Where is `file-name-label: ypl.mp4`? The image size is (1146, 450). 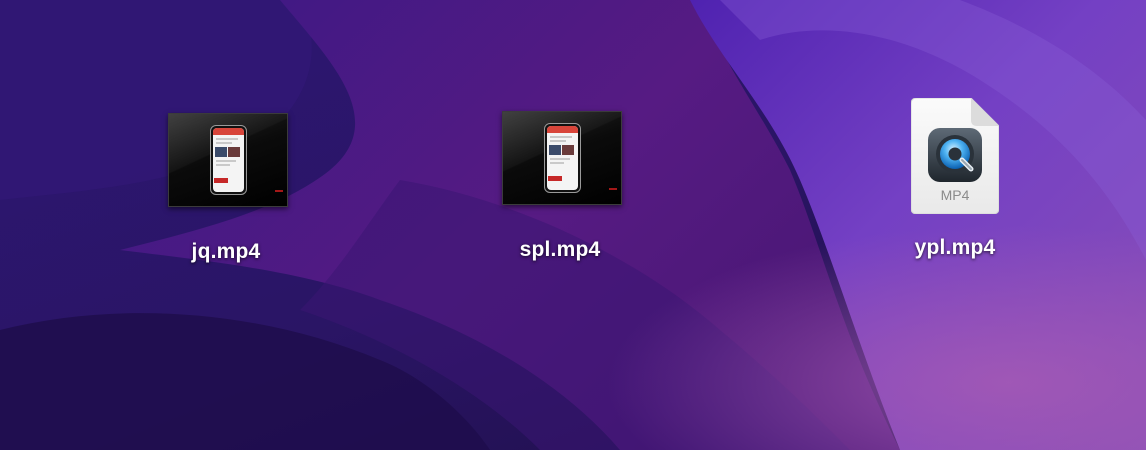 file-name-label: ypl.mp4 is located at coordinates (955, 247).